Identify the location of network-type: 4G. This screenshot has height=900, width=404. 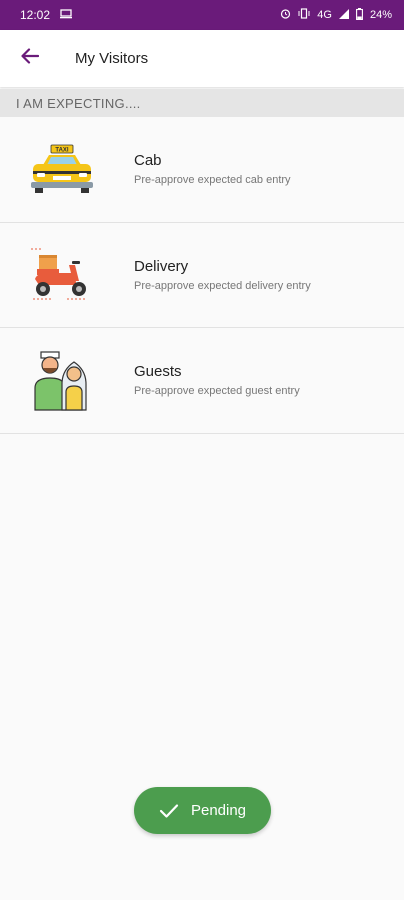
(324, 15).